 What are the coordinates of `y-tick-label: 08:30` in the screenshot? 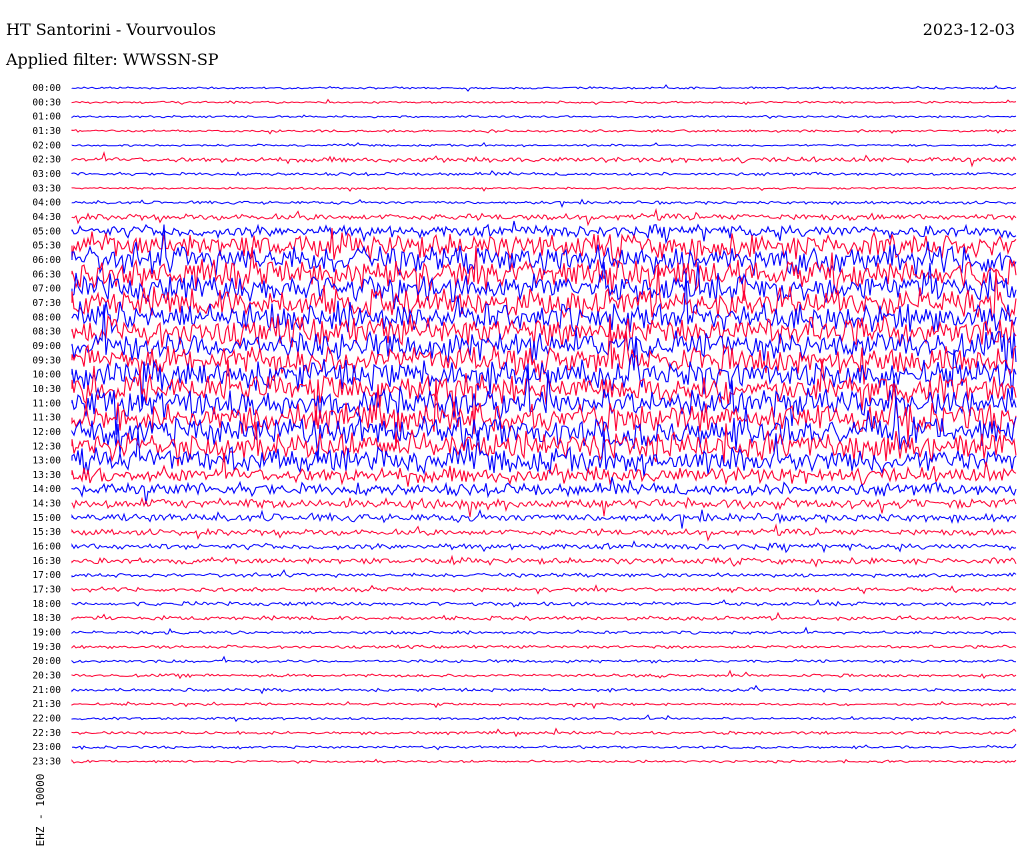 It's located at (46, 332).